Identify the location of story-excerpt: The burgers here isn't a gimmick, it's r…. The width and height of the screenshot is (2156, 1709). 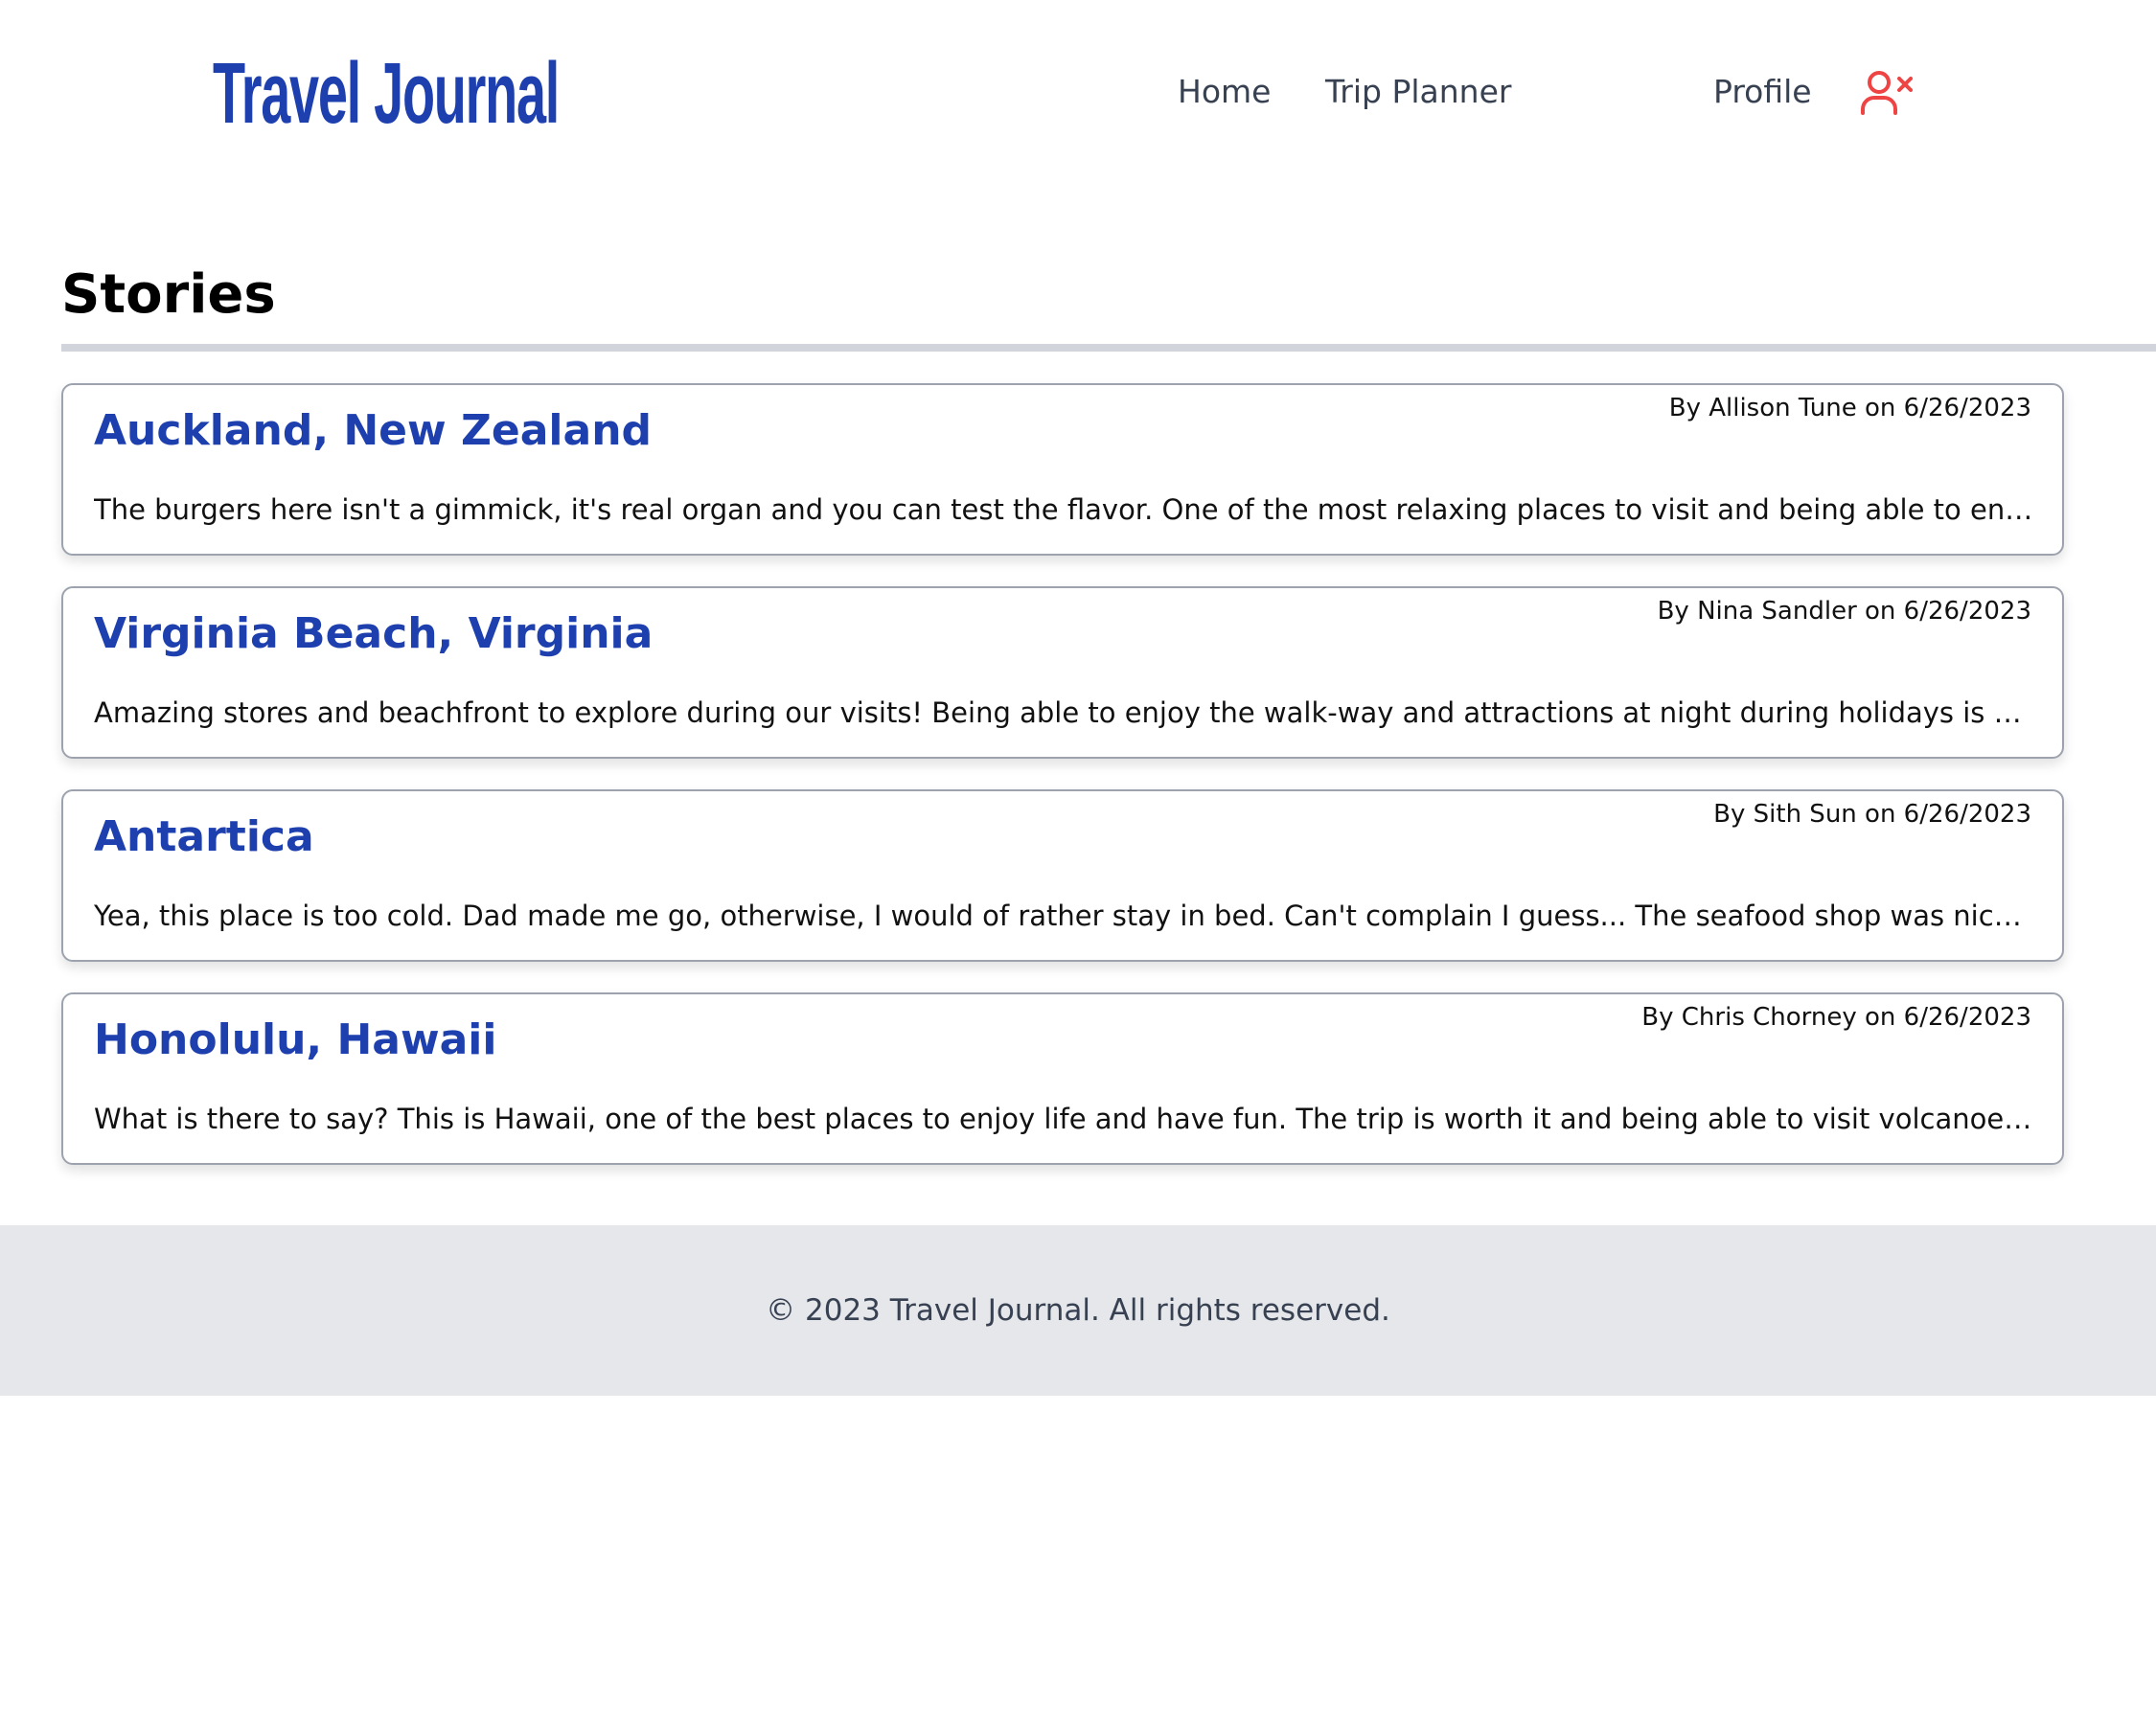
(1063, 509).